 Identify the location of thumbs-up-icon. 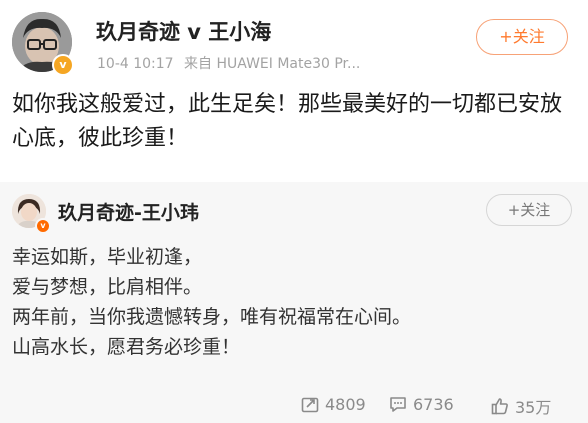
(500, 406).